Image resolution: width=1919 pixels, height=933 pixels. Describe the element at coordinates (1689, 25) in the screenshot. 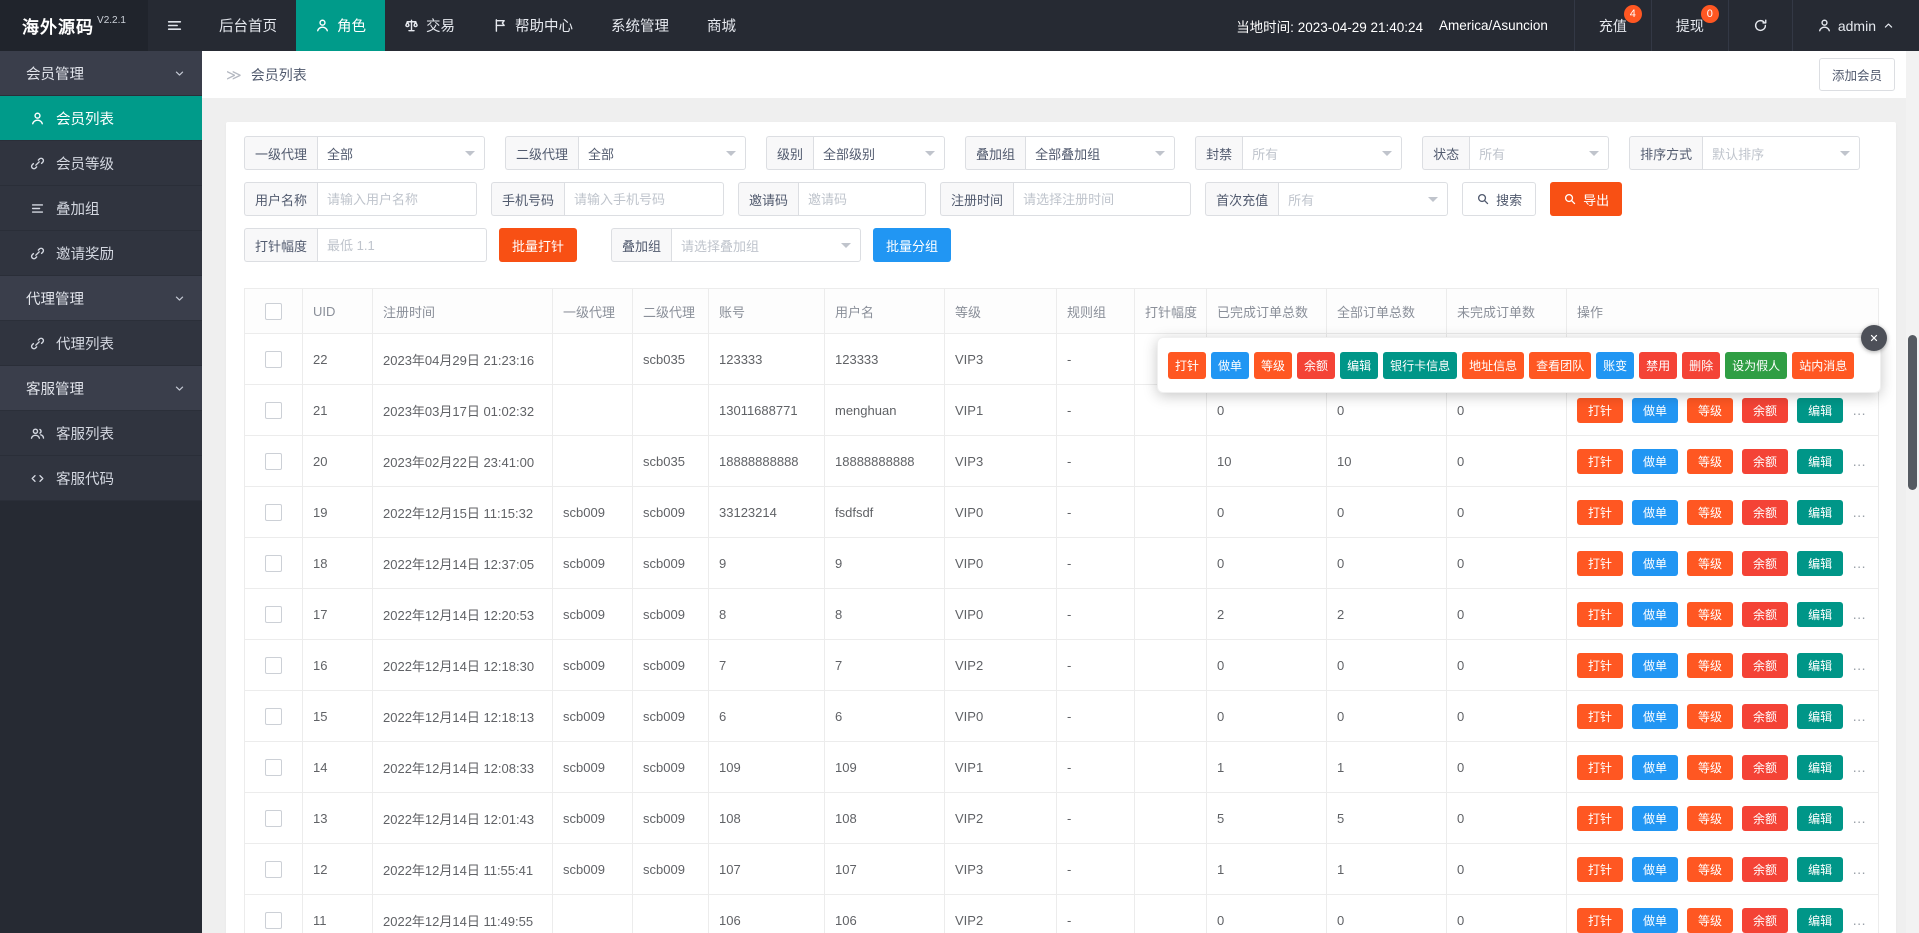

I see `withdraw-link: 提现 0` at that location.